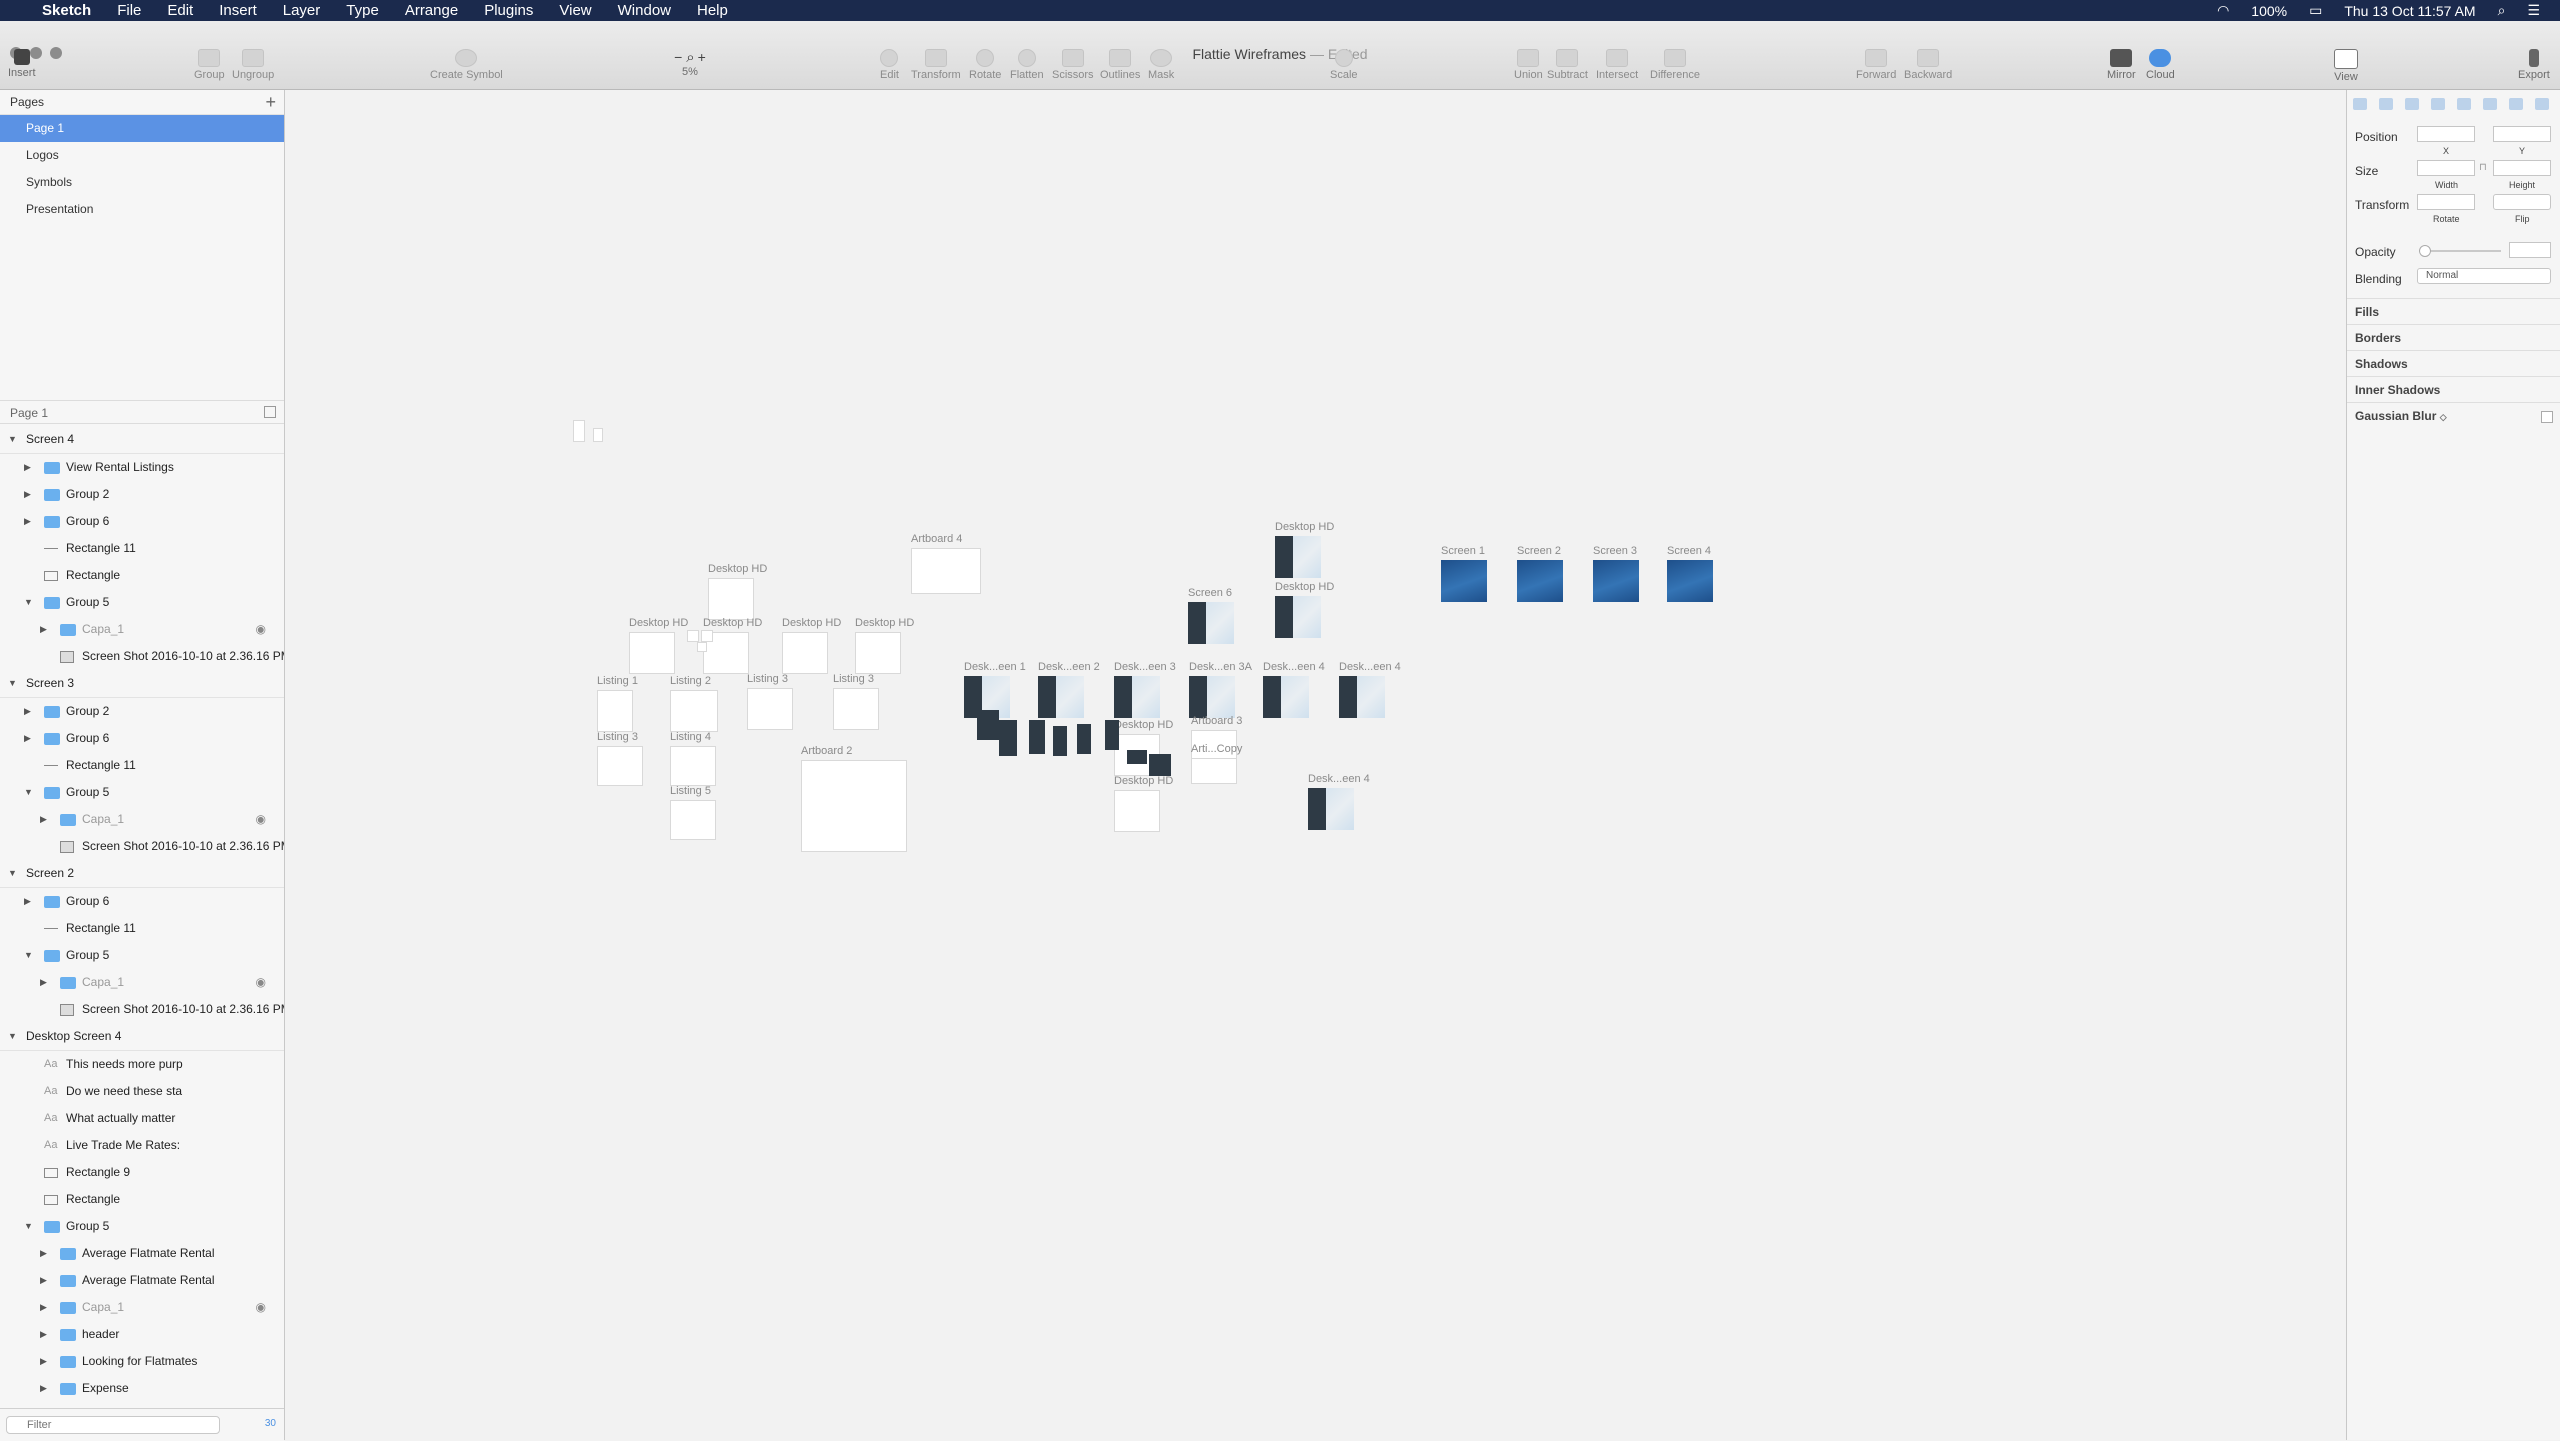 This screenshot has width=2560, height=1441. What do you see at coordinates (854, 798) in the screenshot?
I see `artboard: Artboard 2` at bounding box center [854, 798].